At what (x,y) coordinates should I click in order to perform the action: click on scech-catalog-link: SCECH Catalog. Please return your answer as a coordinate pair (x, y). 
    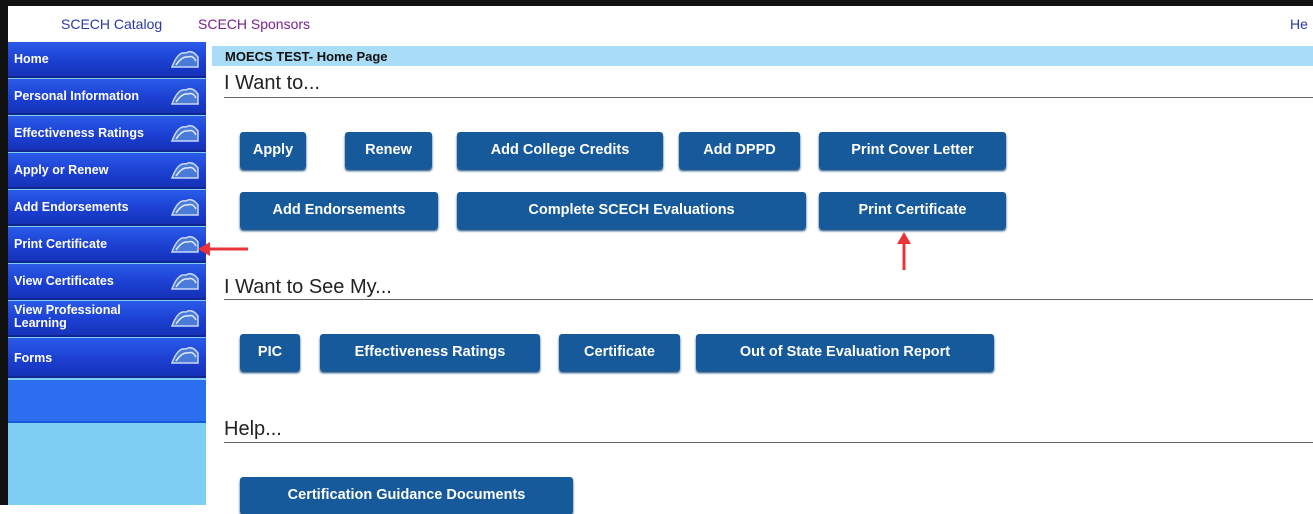
    Looking at the image, I should click on (111, 24).